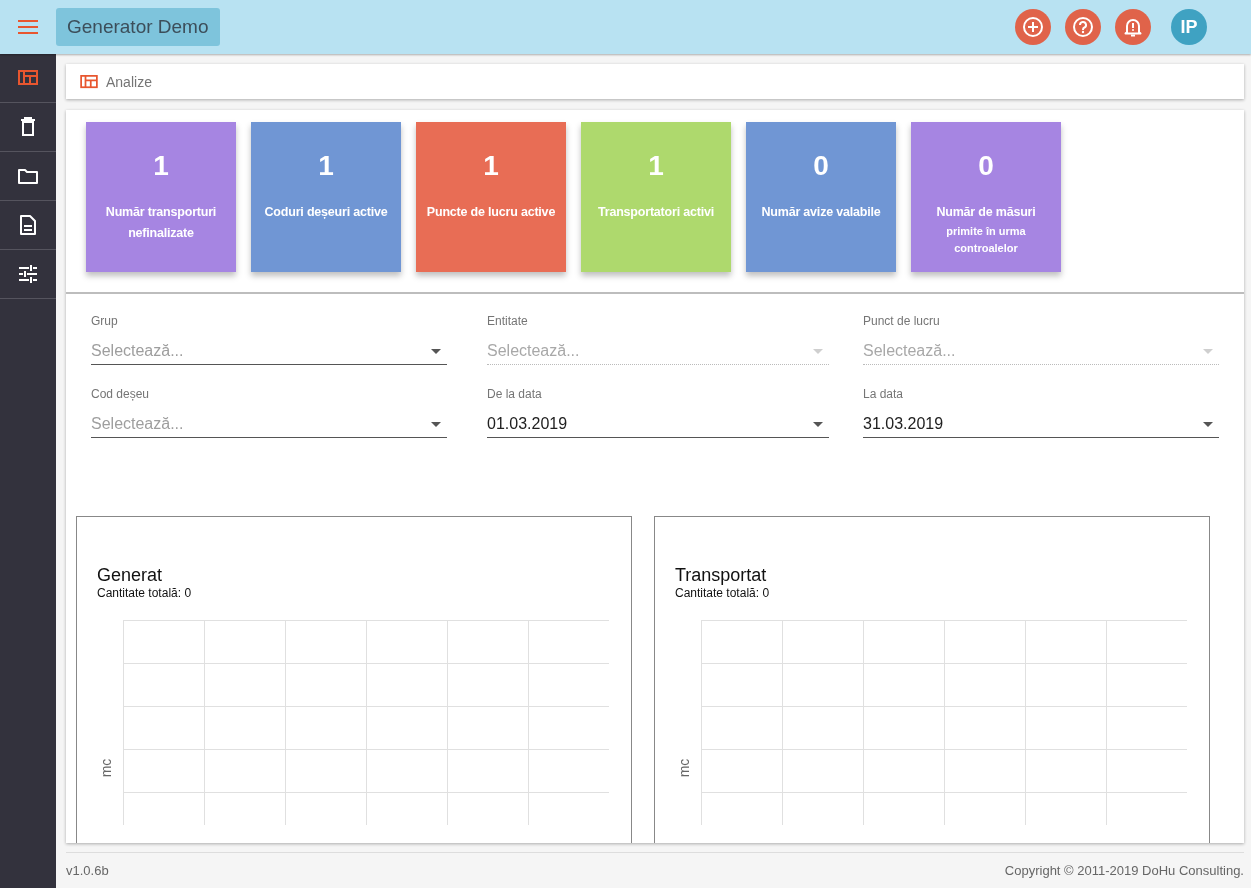 The image size is (1251, 888). What do you see at coordinates (986, 212) in the screenshot?
I see `stat-label: Număr de măsuri` at bounding box center [986, 212].